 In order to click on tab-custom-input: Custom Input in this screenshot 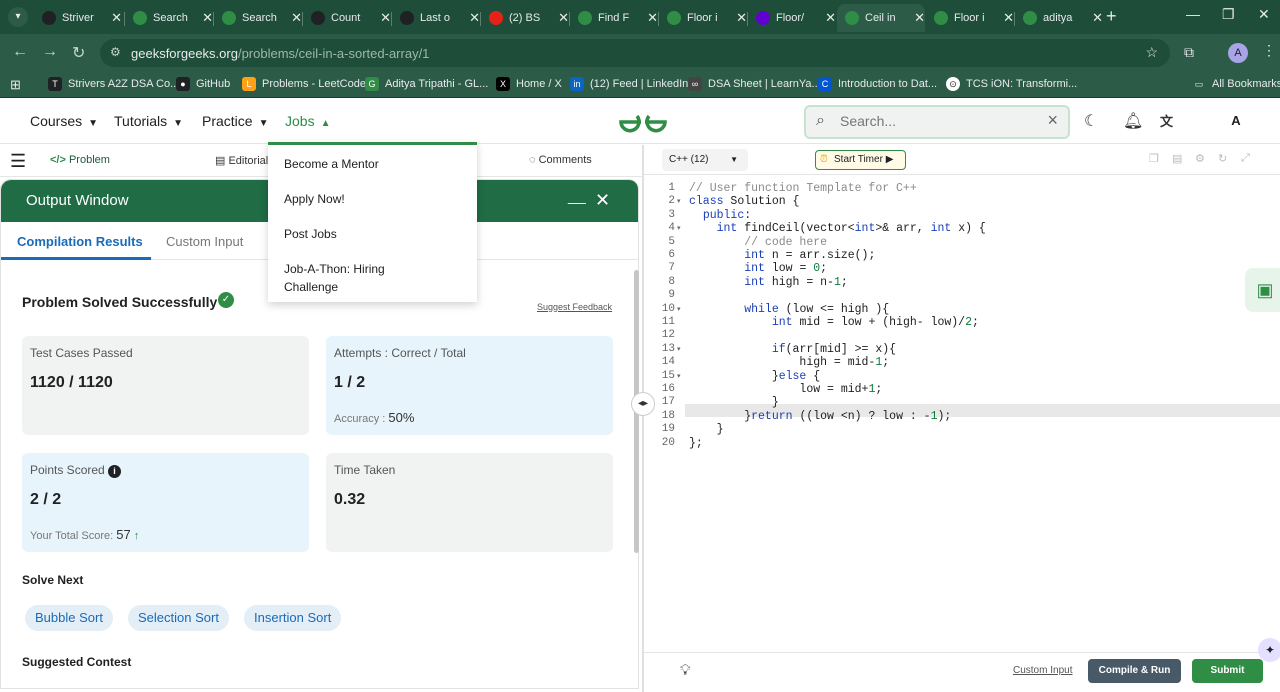, I will do `click(204, 241)`.